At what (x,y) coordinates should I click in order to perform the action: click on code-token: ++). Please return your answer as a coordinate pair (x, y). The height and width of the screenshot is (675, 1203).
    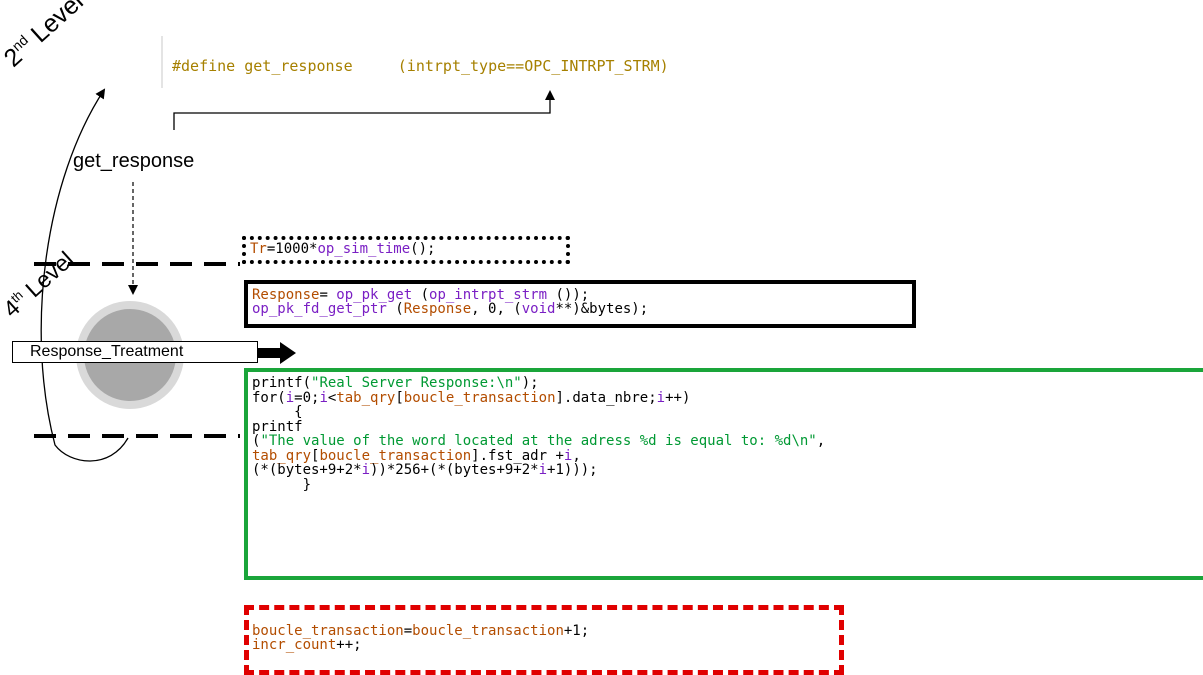
    Looking at the image, I should click on (678, 397).